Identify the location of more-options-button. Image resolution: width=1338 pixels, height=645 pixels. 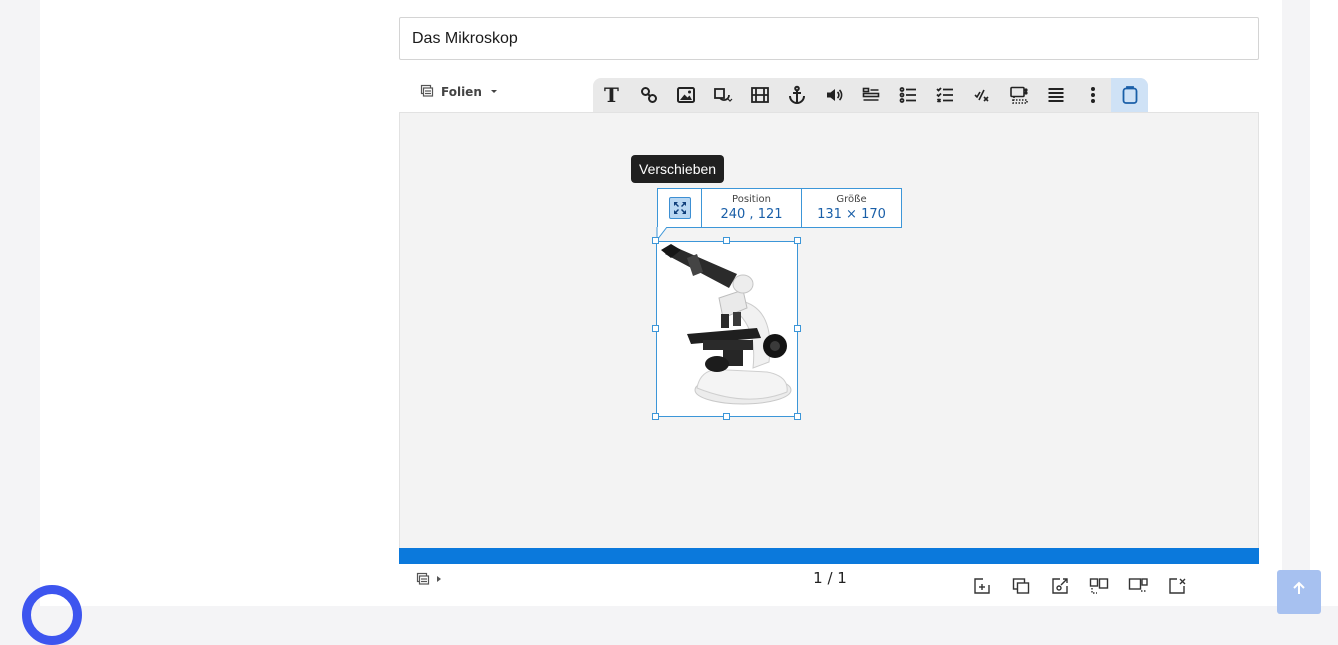
(1092, 95).